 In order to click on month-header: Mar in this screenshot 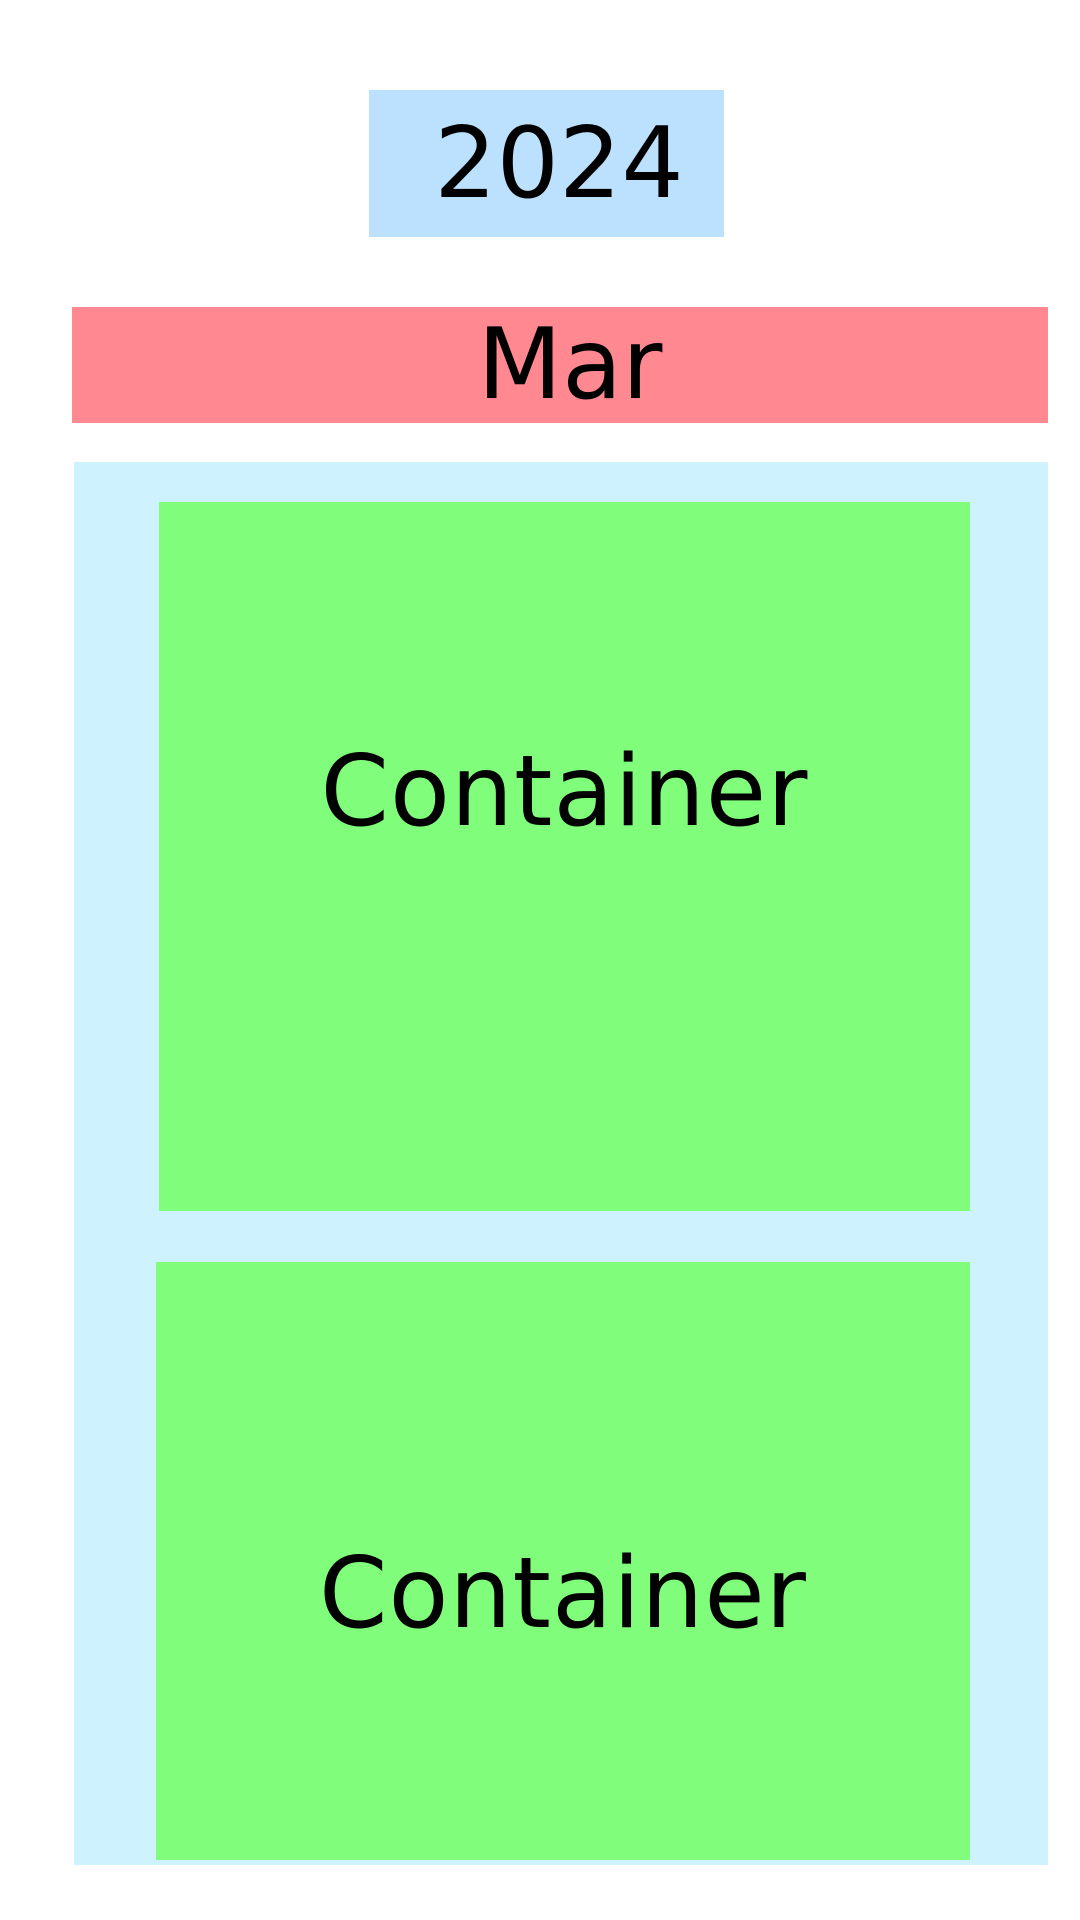, I will do `click(560, 365)`.